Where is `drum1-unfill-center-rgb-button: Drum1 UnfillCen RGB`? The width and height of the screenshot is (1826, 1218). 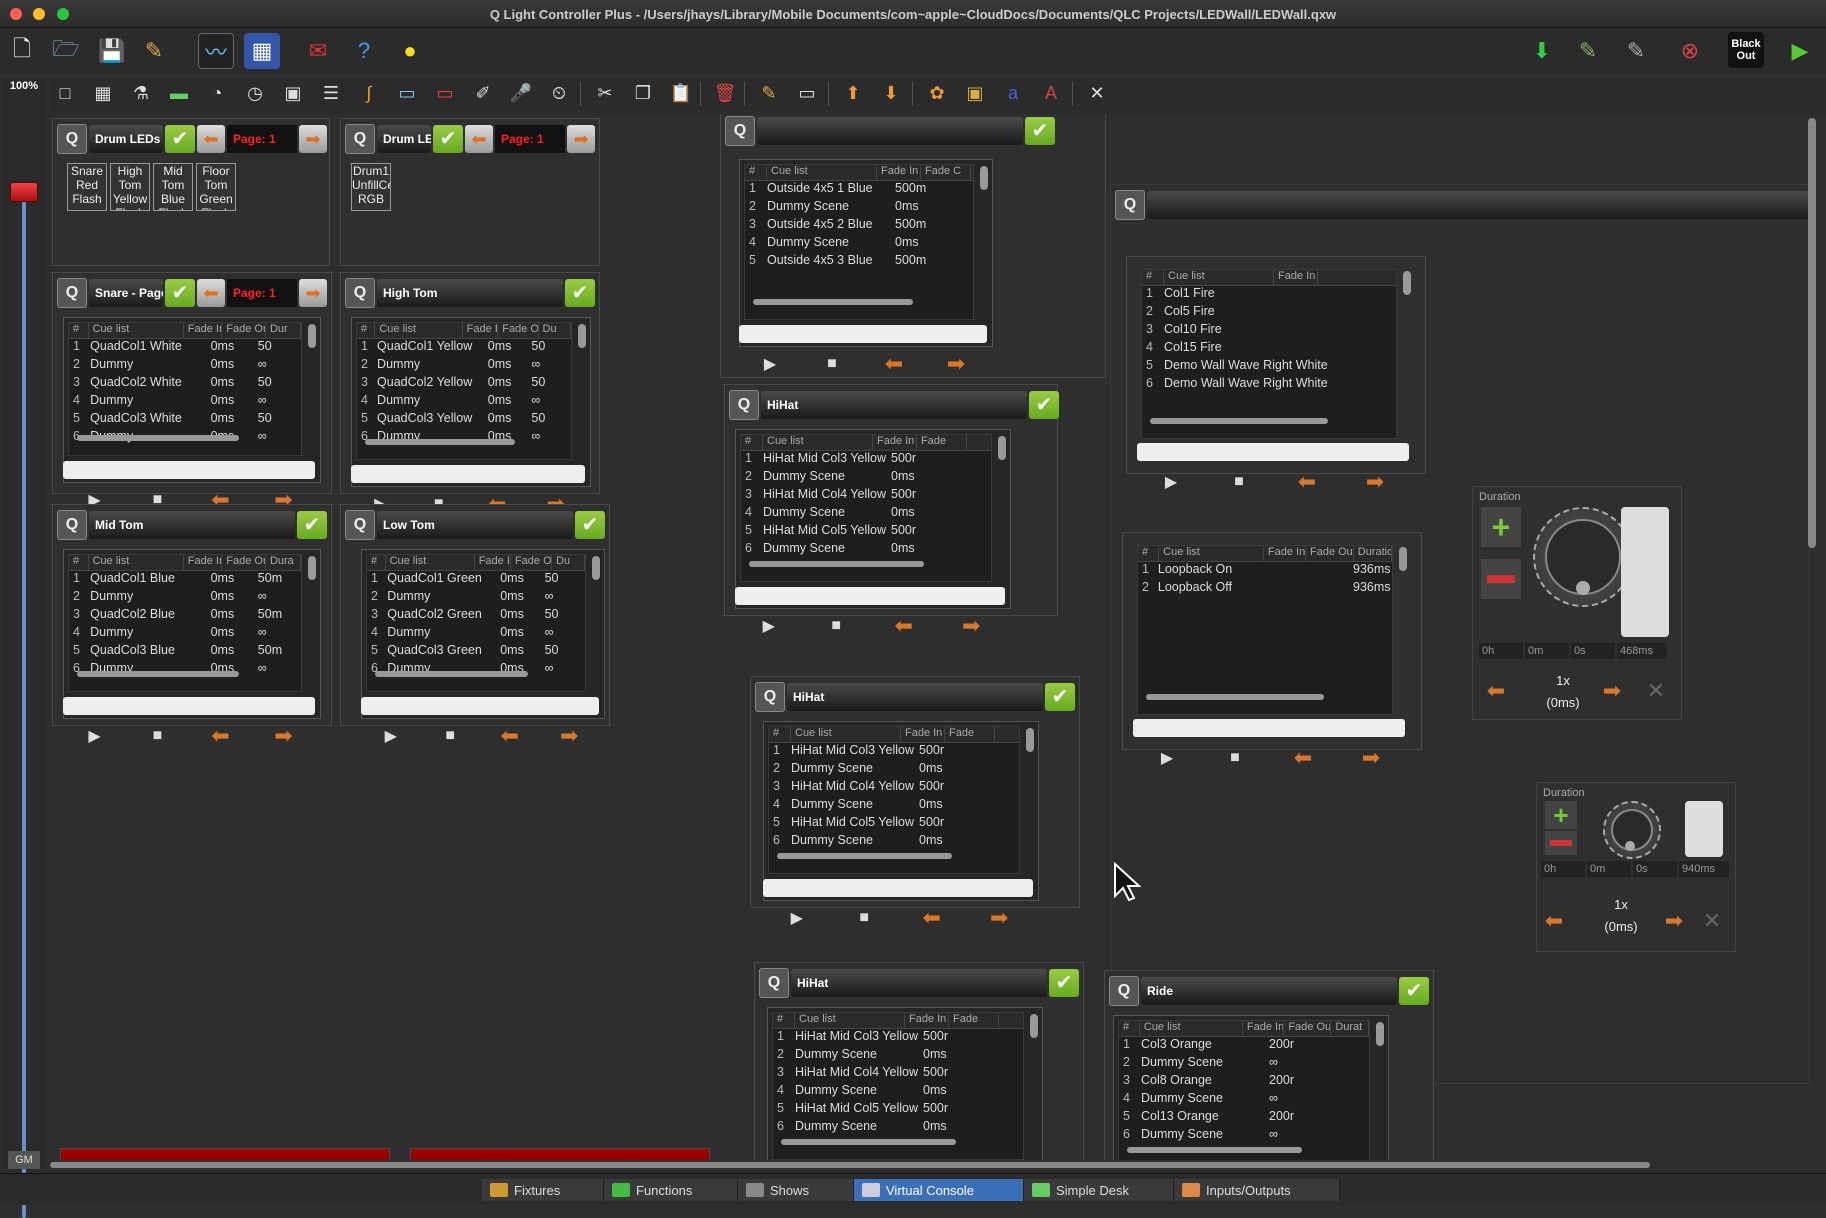 drum1-unfill-center-rgb-button: Drum1 UnfillCen RGB is located at coordinates (371, 187).